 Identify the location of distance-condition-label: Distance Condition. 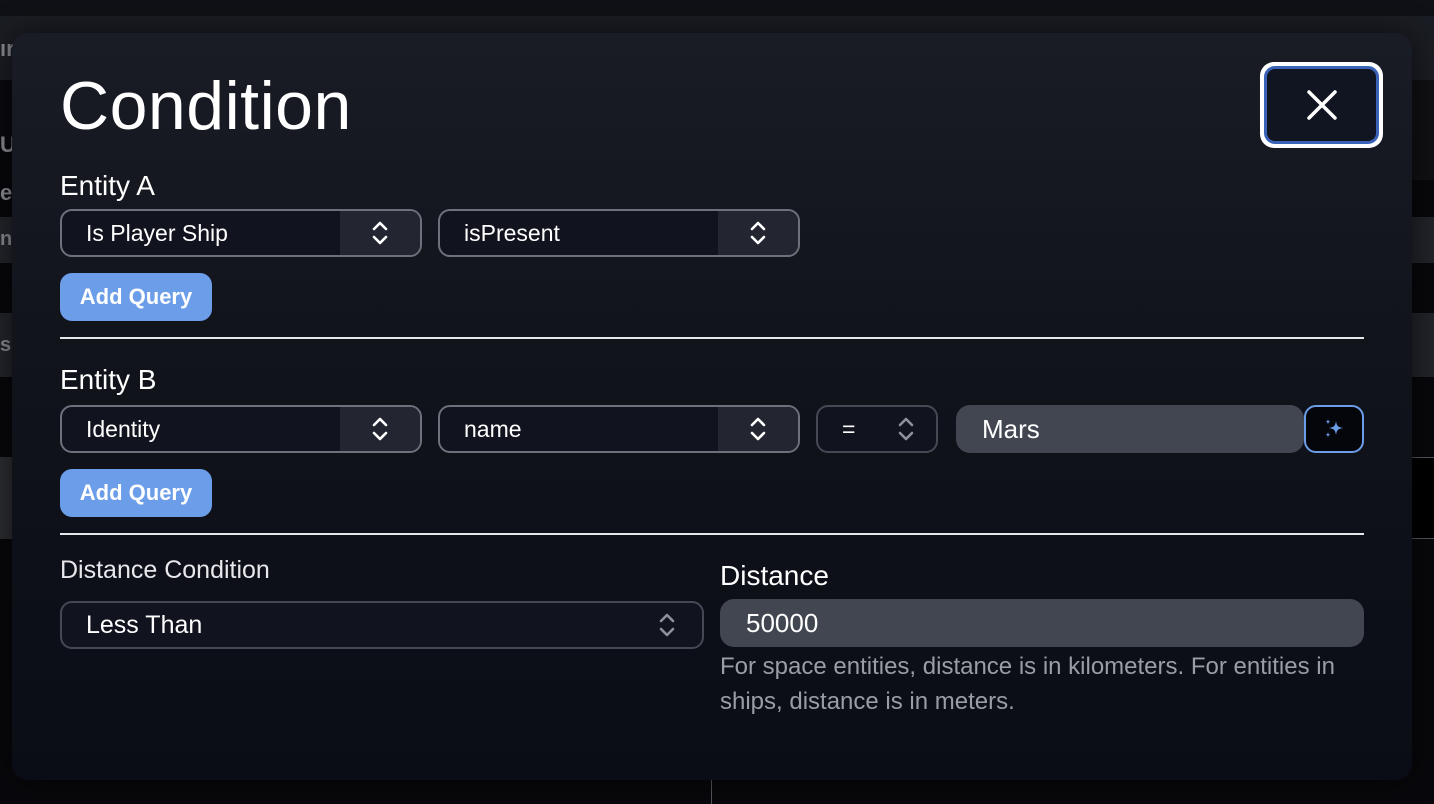
(165, 570).